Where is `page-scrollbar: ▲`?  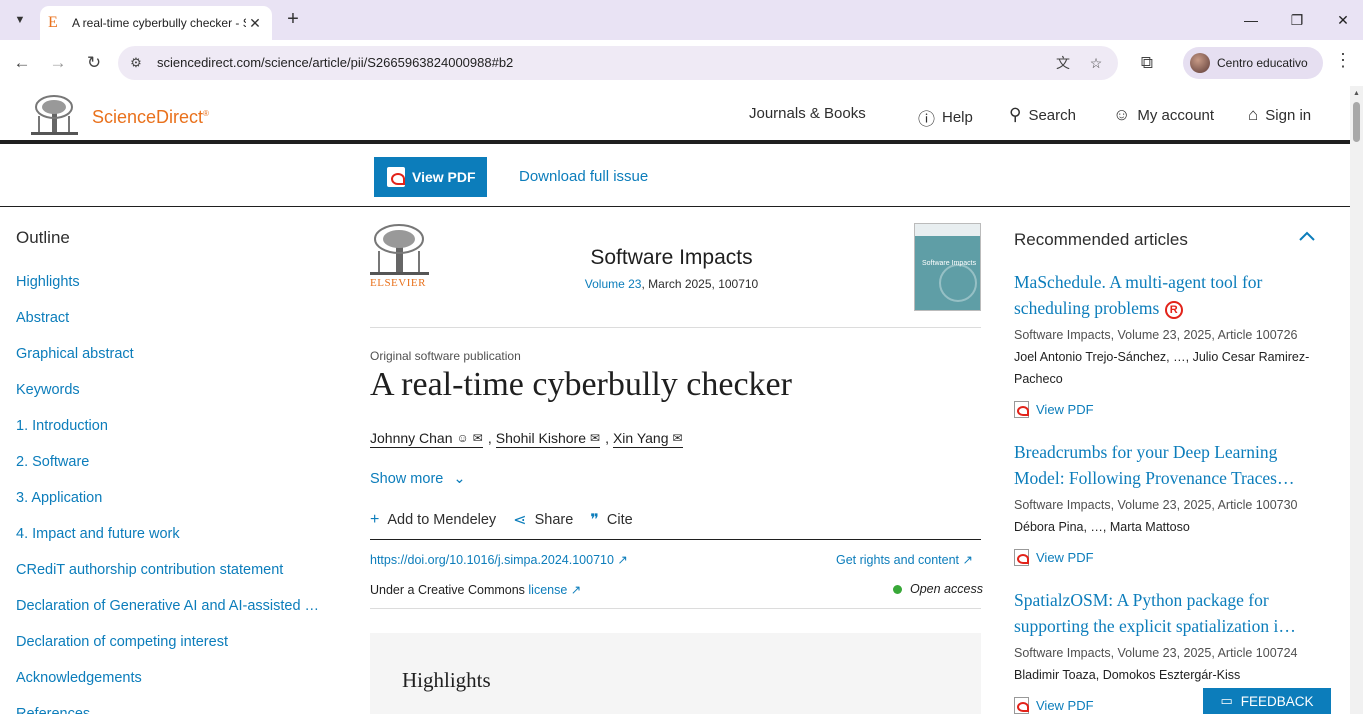
page-scrollbar: ▲ is located at coordinates (1356, 400).